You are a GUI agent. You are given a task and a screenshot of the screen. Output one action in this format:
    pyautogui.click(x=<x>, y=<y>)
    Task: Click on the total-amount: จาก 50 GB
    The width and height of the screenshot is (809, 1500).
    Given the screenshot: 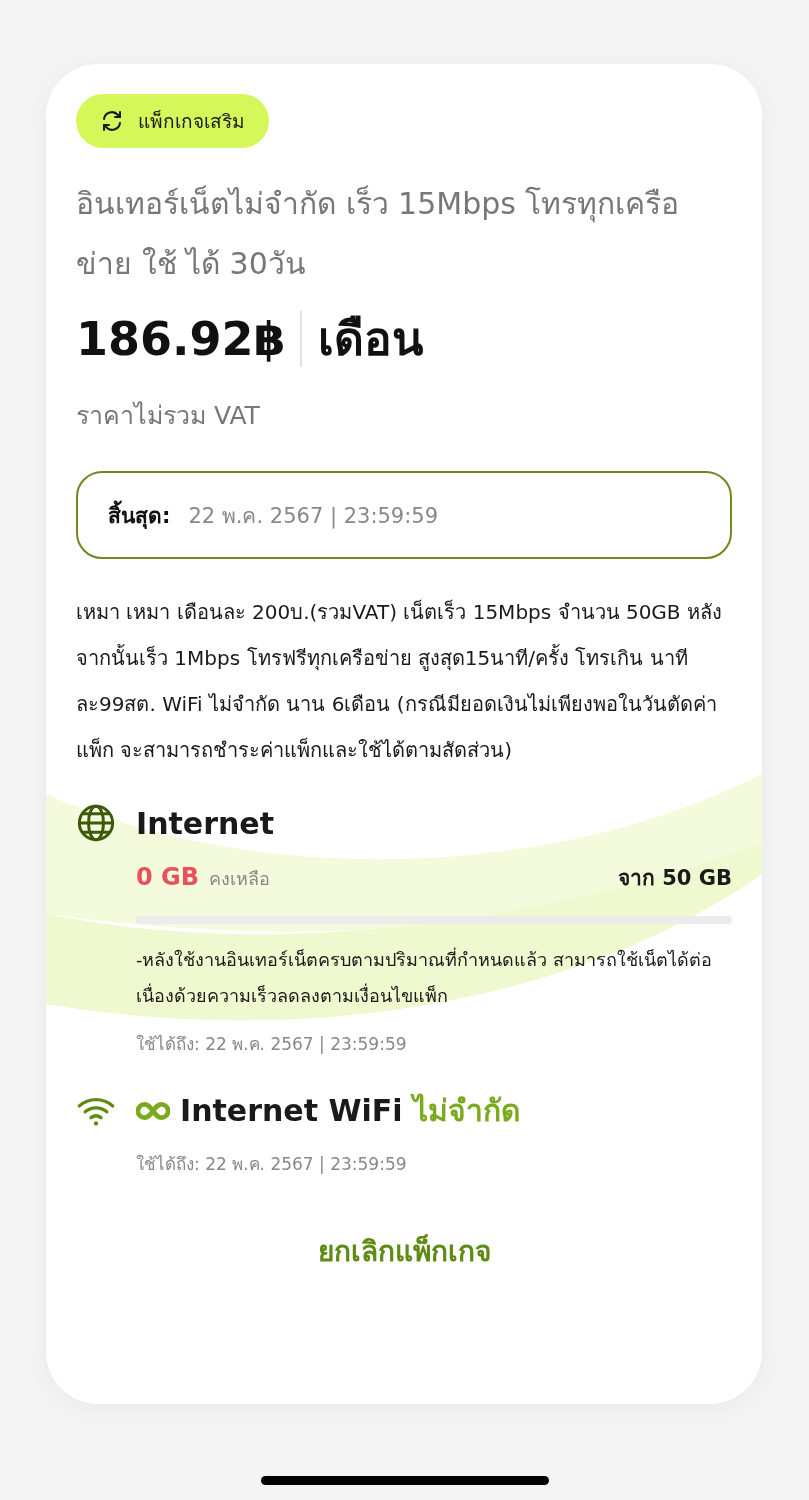 What is the action you would take?
    pyautogui.click(x=674, y=878)
    